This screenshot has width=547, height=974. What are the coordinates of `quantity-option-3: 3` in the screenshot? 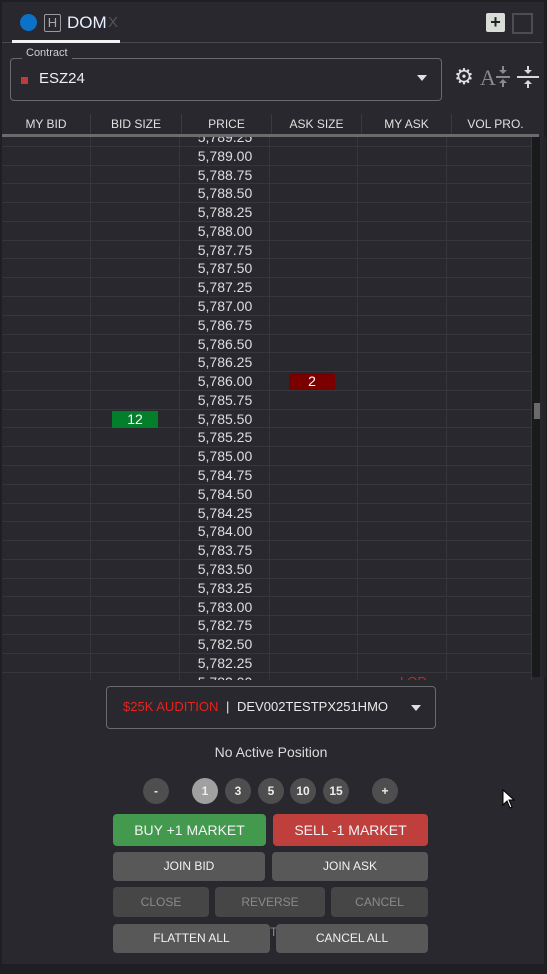 It's located at (238, 791).